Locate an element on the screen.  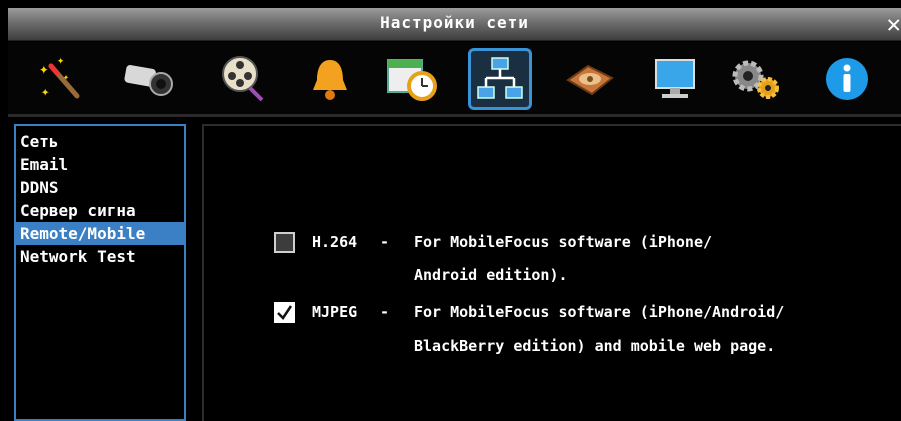
h264-dash: - is located at coordinates (385, 242).